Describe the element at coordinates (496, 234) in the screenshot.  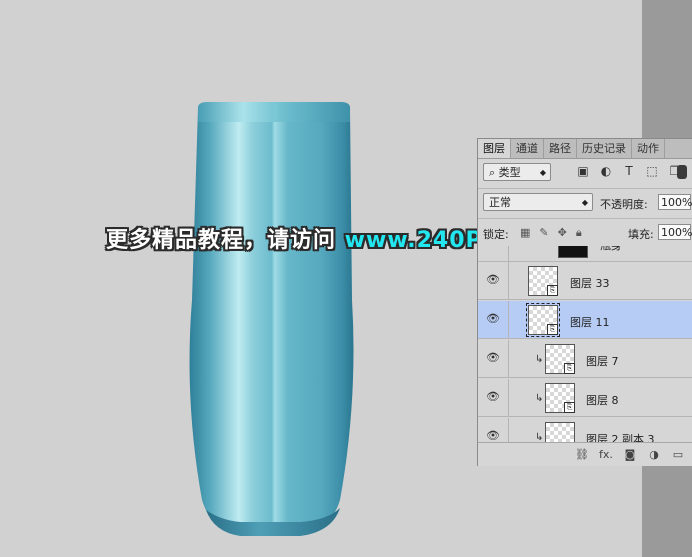
I see `lock-label: 锁定:` at that location.